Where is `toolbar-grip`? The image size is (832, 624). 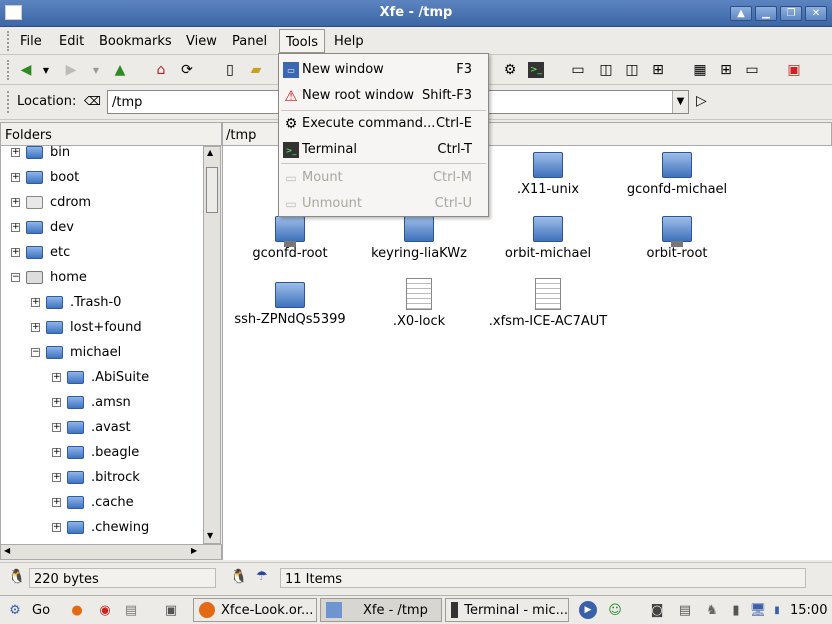
toolbar-grip is located at coordinates (9, 70).